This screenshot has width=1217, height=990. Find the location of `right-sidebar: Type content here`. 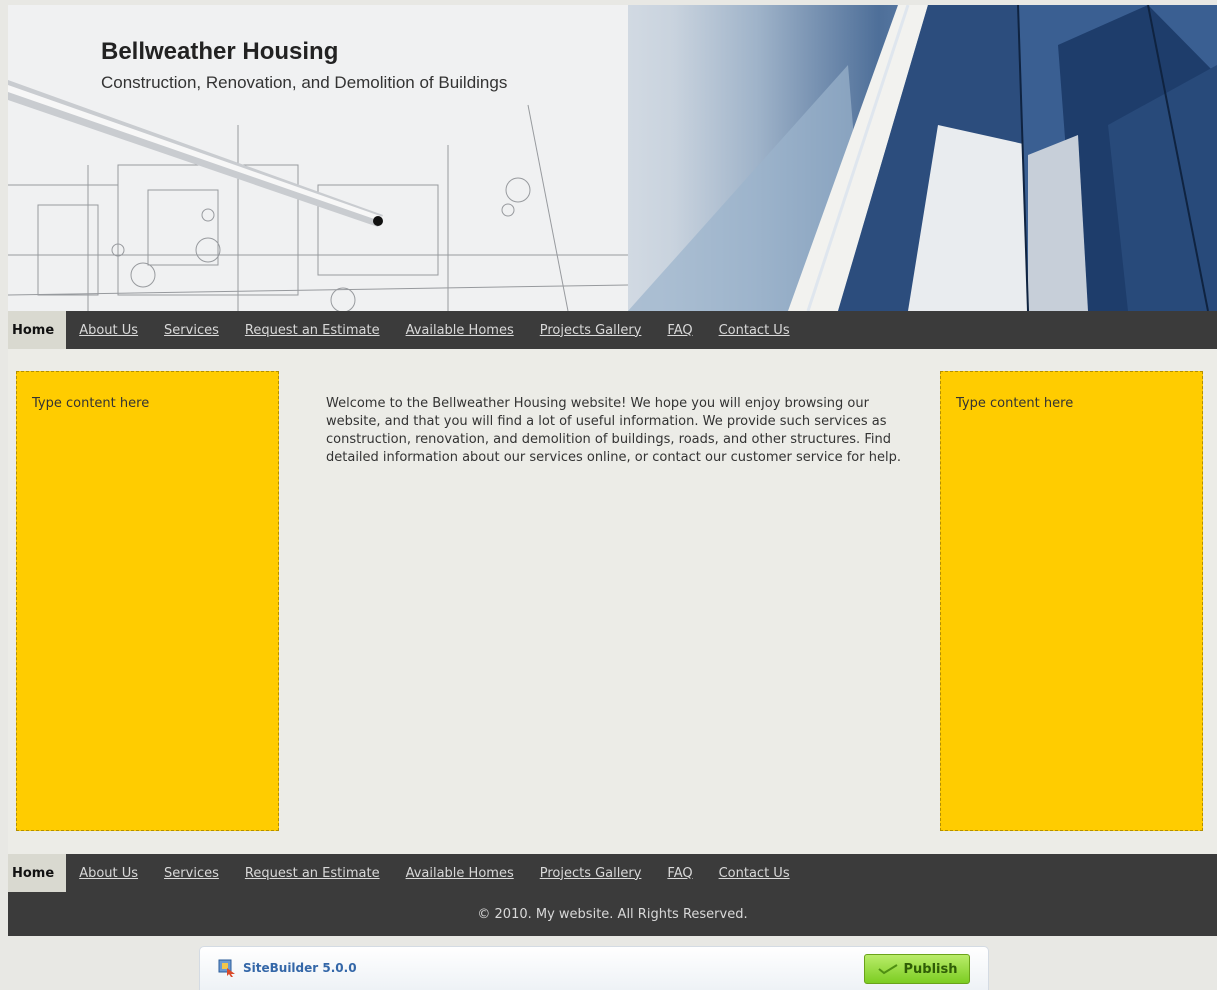

right-sidebar: Type content here is located at coordinates (1071, 601).